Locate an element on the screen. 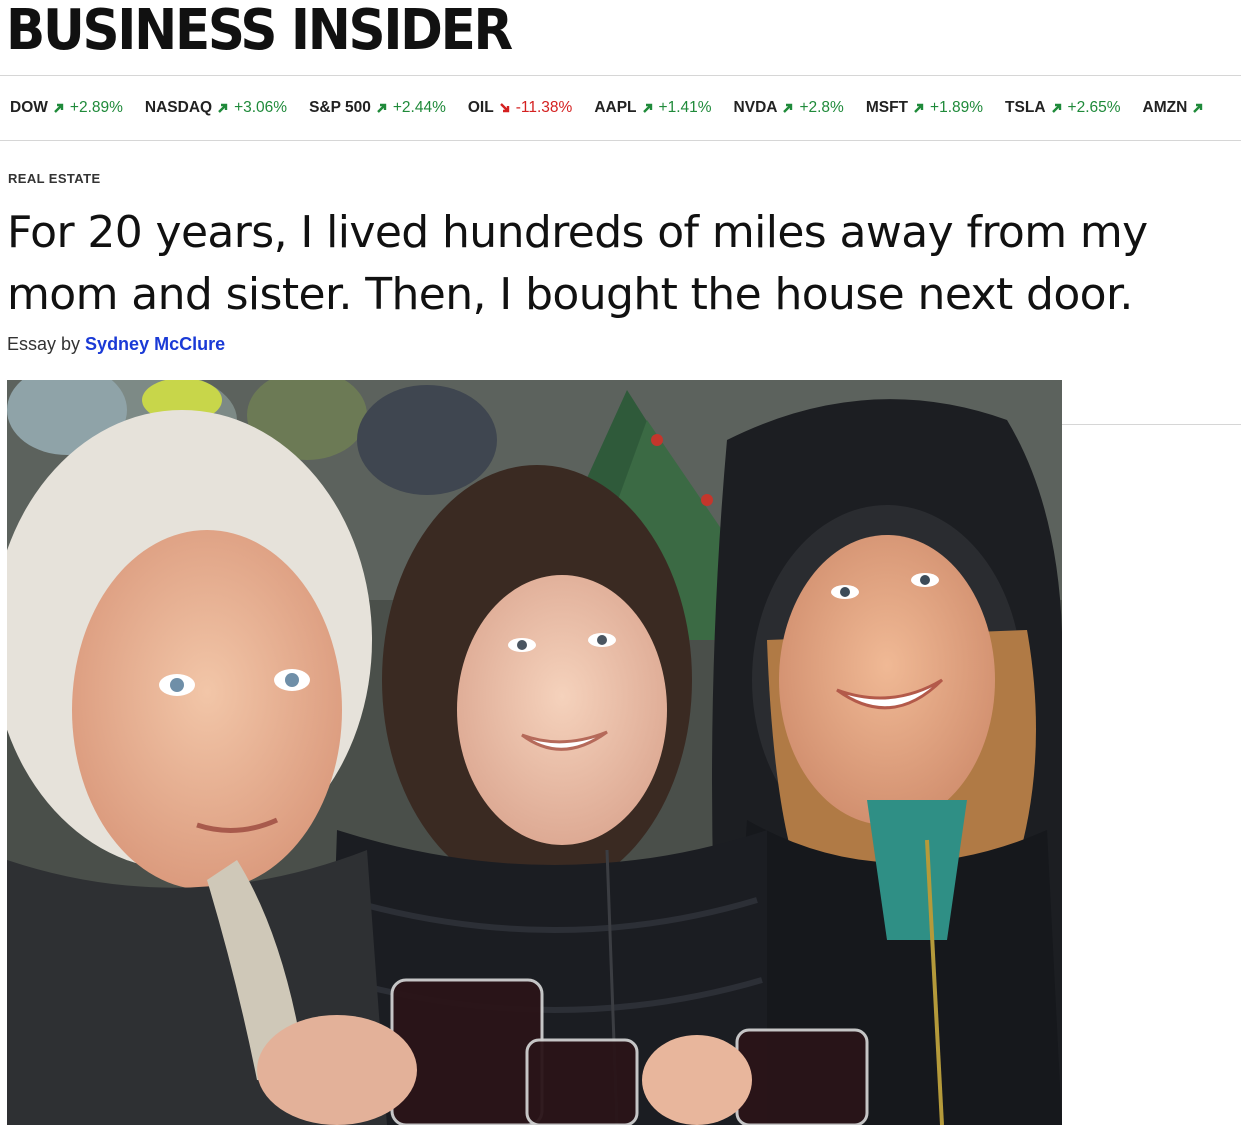  ticker-change: +1.41% is located at coordinates (685, 107).